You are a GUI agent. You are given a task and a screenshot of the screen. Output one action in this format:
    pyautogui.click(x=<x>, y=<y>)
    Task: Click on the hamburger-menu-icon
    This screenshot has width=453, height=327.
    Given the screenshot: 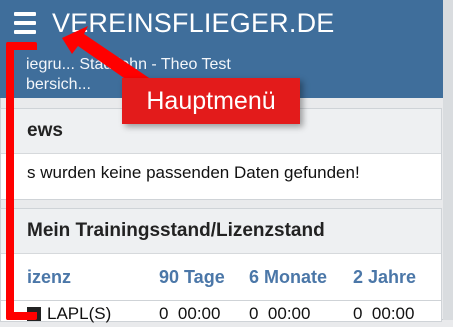 What is the action you would take?
    pyautogui.click(x=31, y=23)
    